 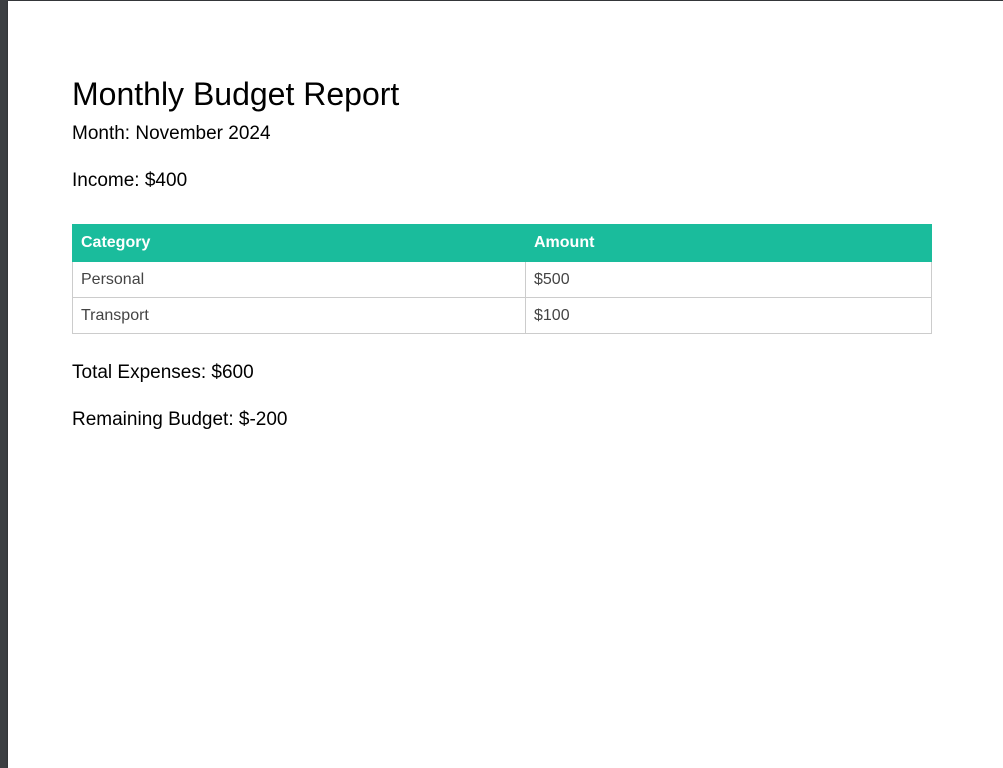 What do you see at coordinates (171, 133) in the screenshot?
I see `report-month: Month: November 2024` at bounding box center [171, 133].